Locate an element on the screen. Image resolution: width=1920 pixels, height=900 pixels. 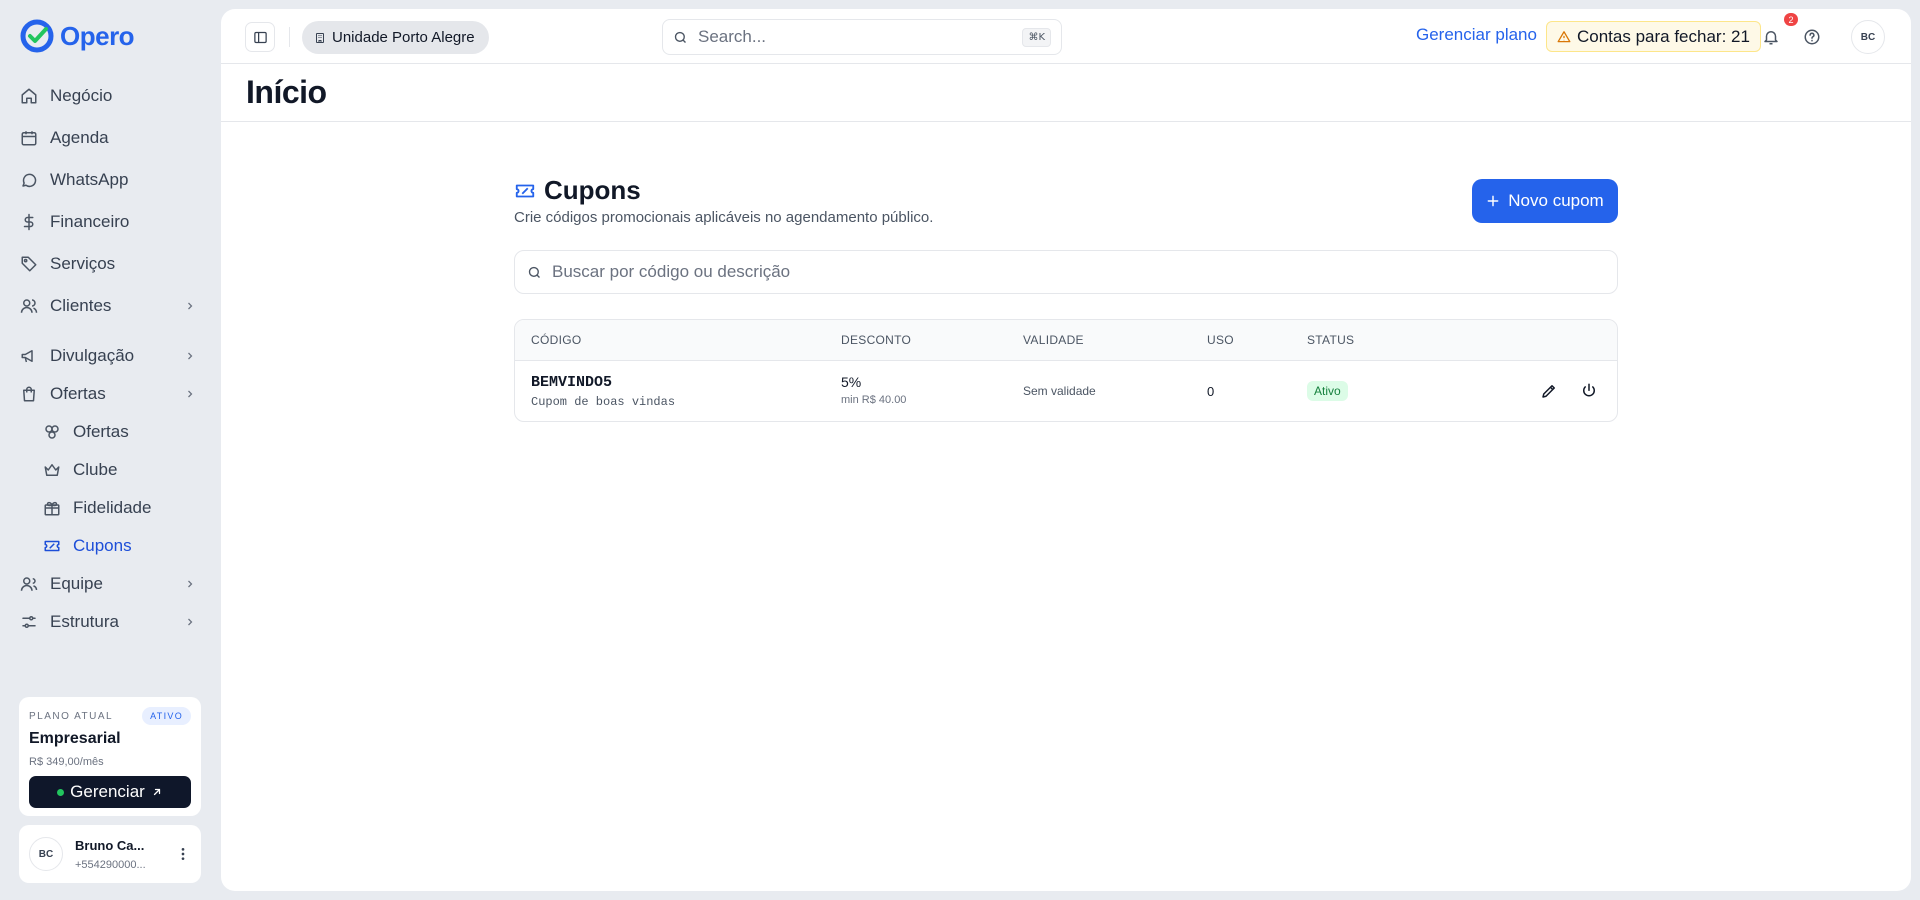
opero-logo-icon is located at coordinates (37, 36).